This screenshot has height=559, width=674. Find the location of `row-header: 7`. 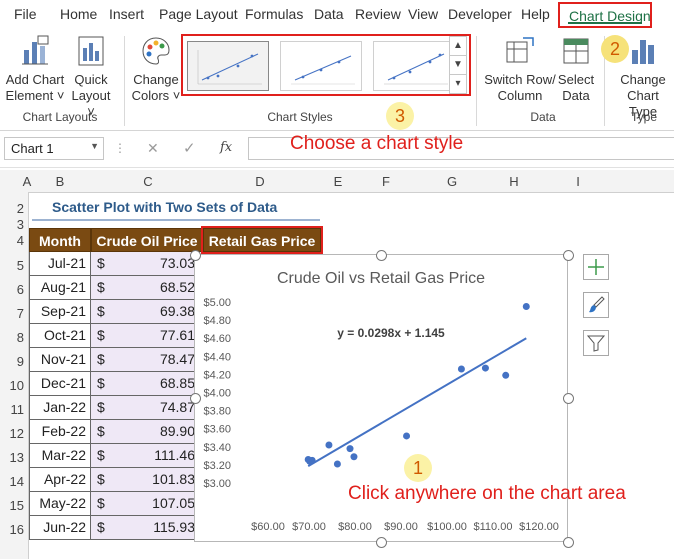

row-header: 7 is located at coordinates (12, 313).